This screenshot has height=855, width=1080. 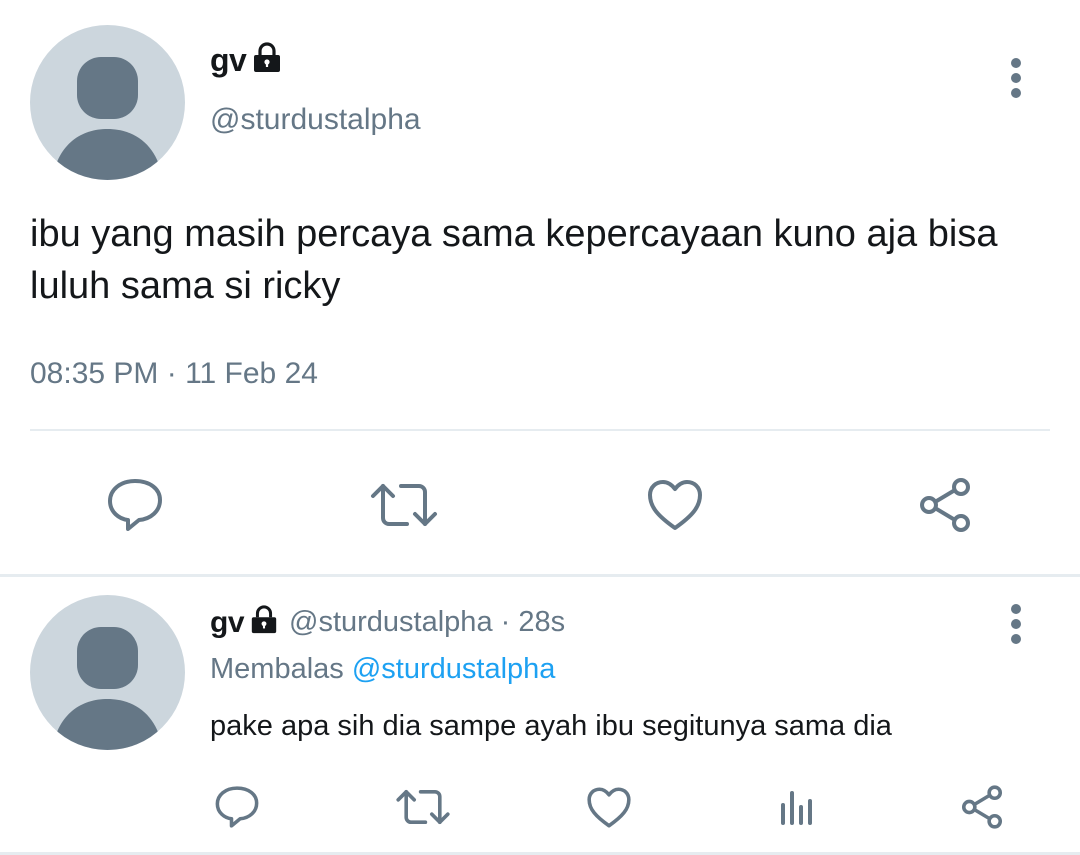 I want to click on author-name-row: gv, so click(x=246, y=60).